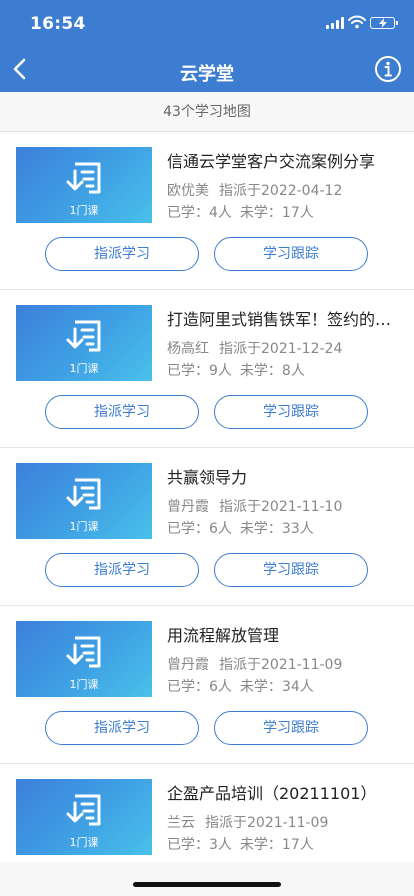  What do you see at coordinates (283, 792) in the screenshot?
I see `map-title: 企盈产品培训（20211101）` at bounding box center [283, 792].